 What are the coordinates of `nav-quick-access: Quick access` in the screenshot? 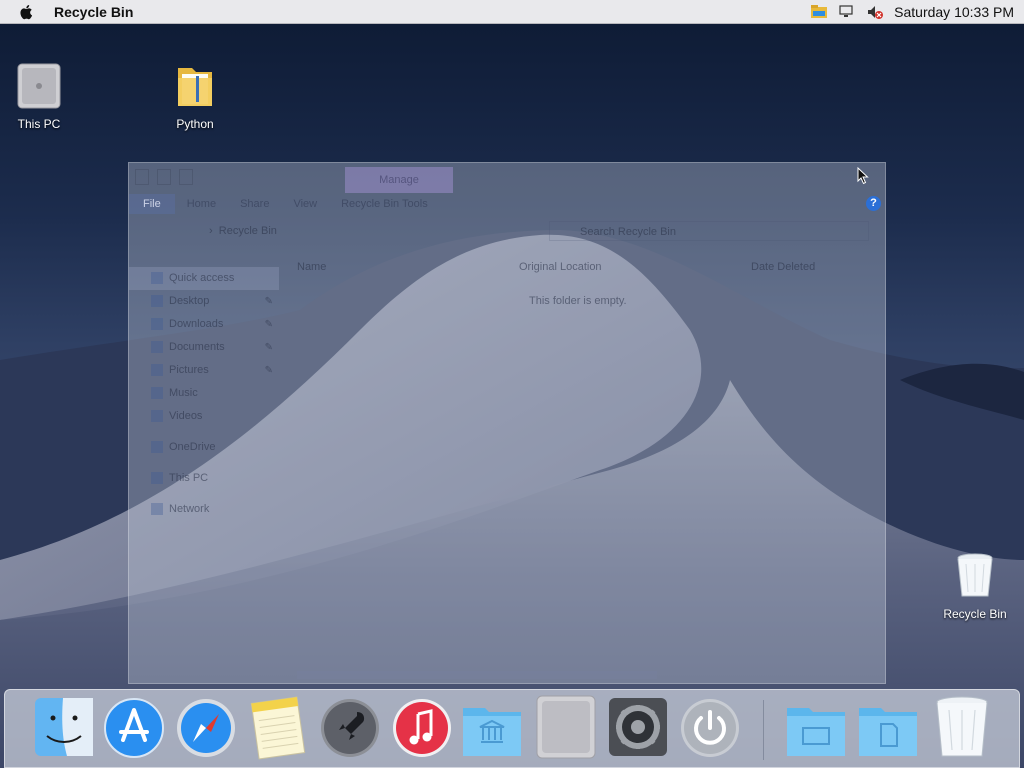 It's located at (204, 278).